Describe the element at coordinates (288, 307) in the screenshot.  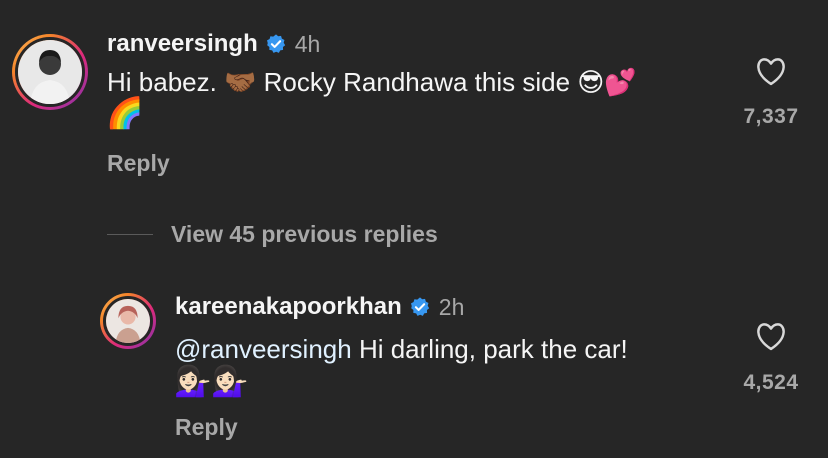
I see `username: kareenakapoorkhan` at that location.